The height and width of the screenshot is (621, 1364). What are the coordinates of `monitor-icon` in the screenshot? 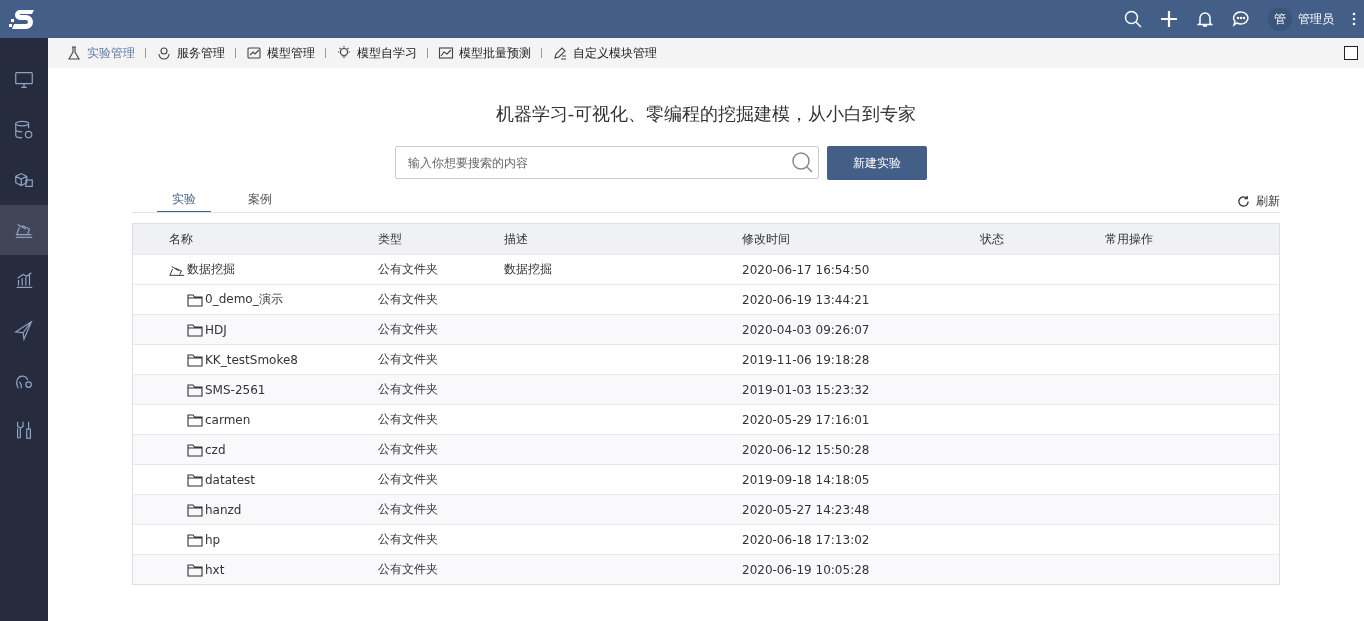 It's located at (24, 80).